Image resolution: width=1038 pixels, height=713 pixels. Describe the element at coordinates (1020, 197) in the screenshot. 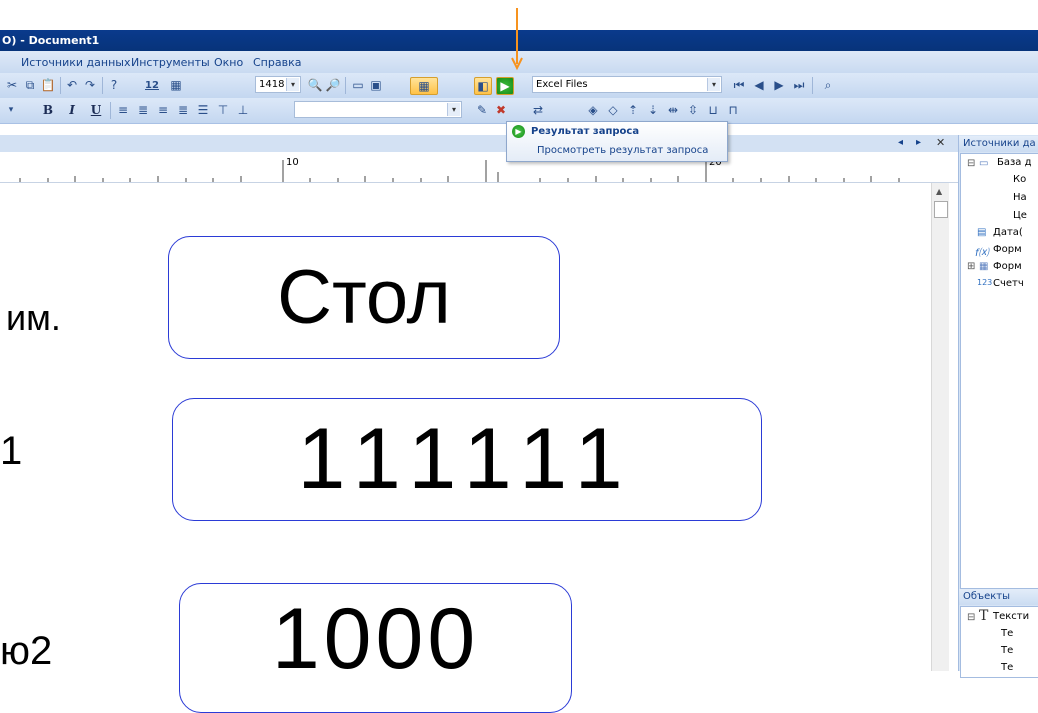

I see `tree-item: На` at that location.